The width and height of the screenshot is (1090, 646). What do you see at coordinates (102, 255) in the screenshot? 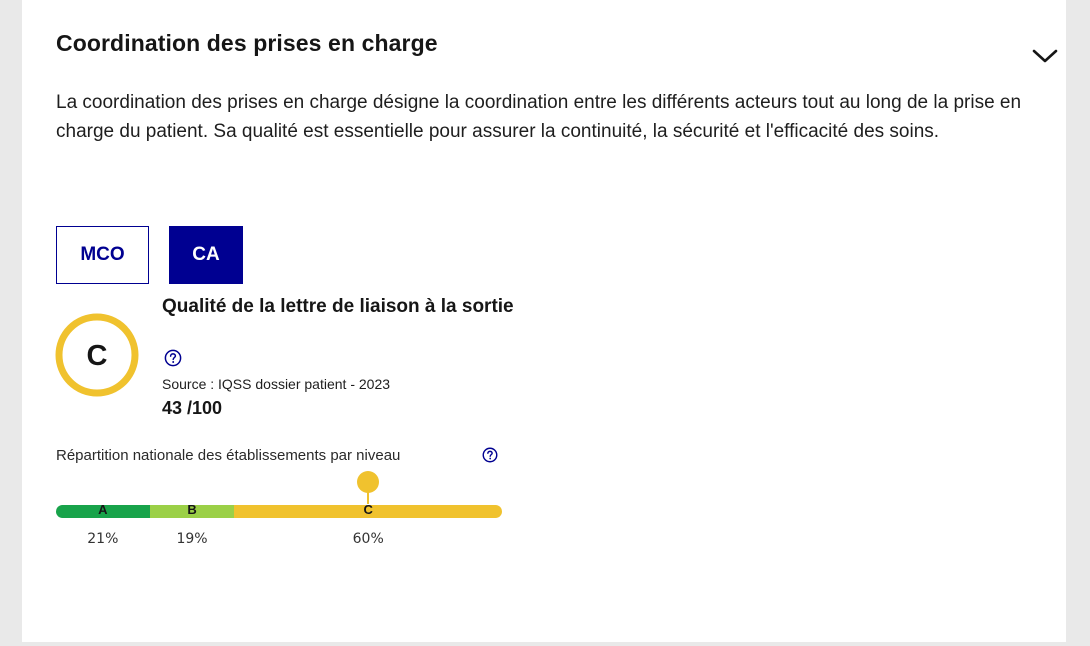
I see `tab-mco: MCO` at bounding box center [102, 255].